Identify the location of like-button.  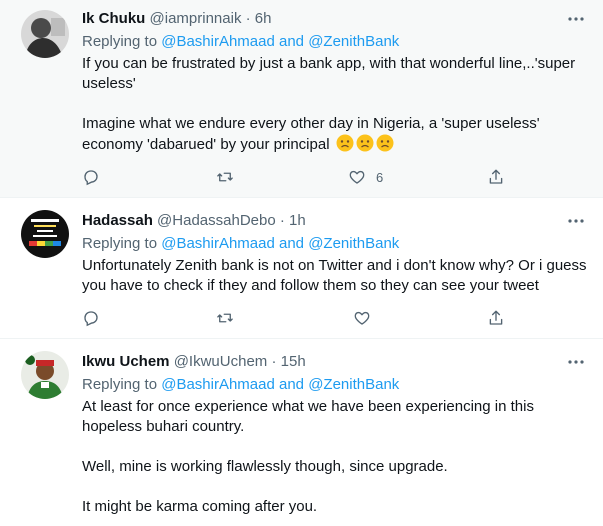
(362, 318).